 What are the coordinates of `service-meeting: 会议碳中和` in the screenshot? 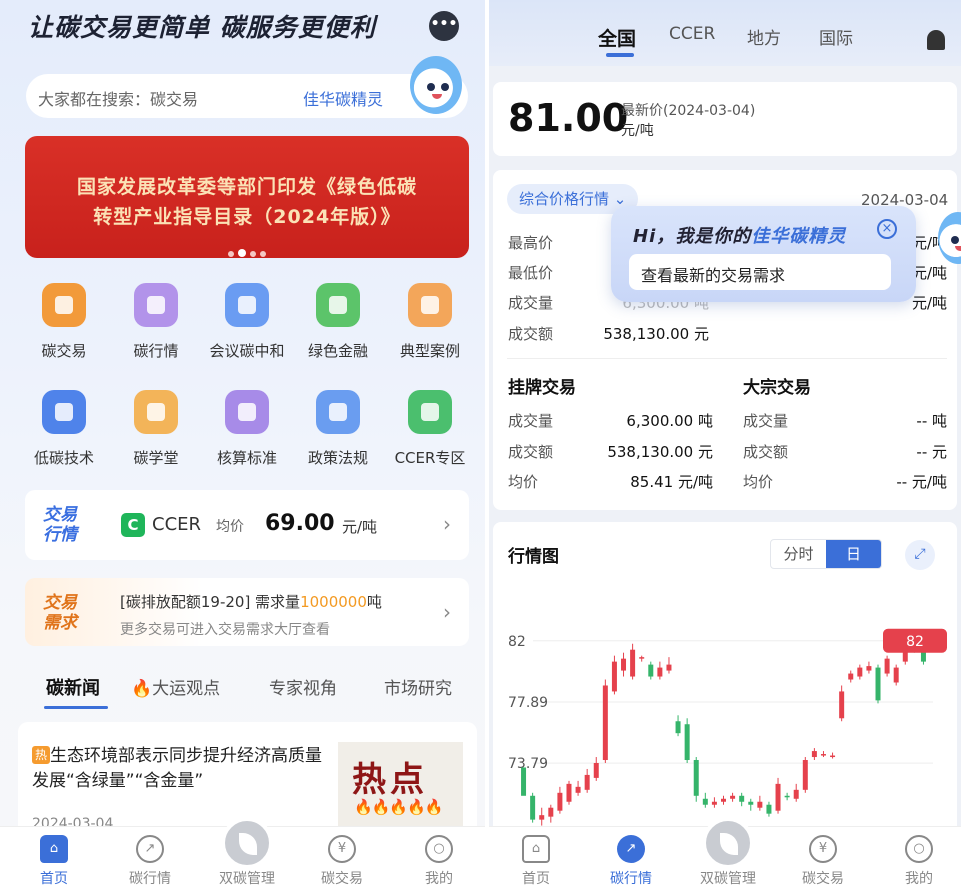 It's located at (247, 322).